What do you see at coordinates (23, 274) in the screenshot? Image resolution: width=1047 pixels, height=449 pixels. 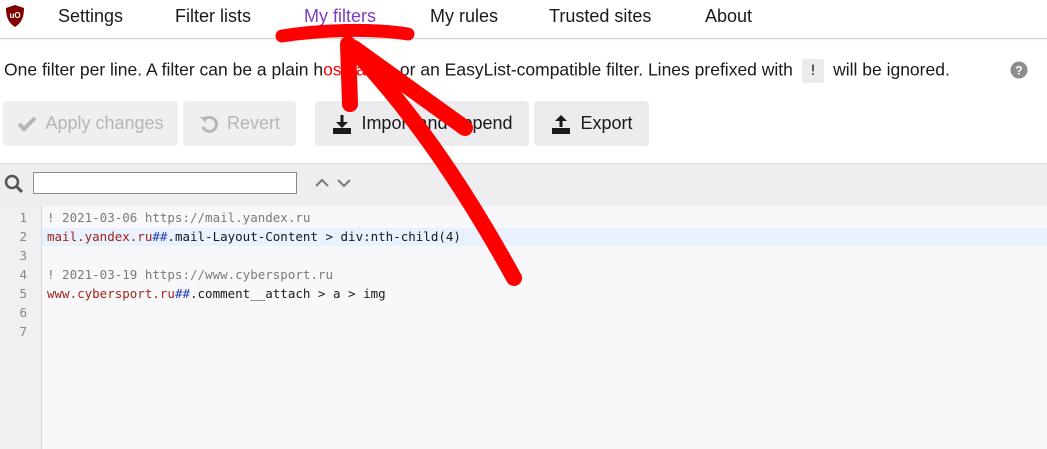 I see `line-number: 4` at bounding box center [23, 274].